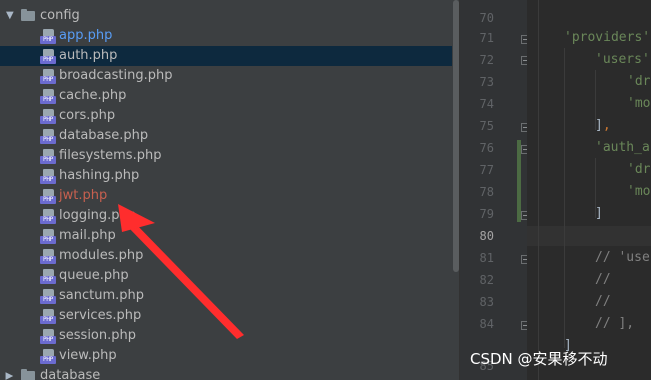 This screenshot has height=380, width=651. What do you see at coordinates (10, 376) in the screenshot?
I see `chevron-right-icon: ▼` at bounding box center [10, 376].